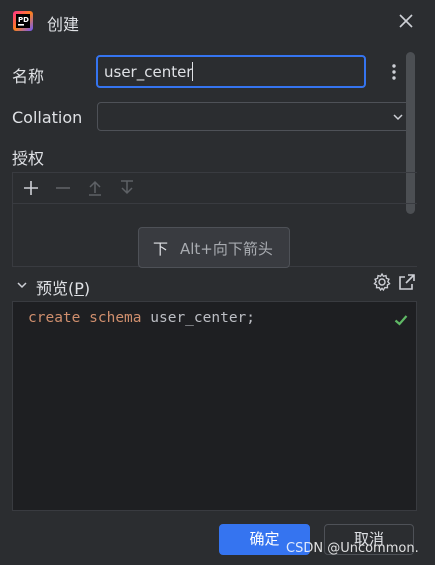 The height and width of the screenshot is (565, 435). I want to click on sql-code-line: create schema user_center;, so click(141, 318).